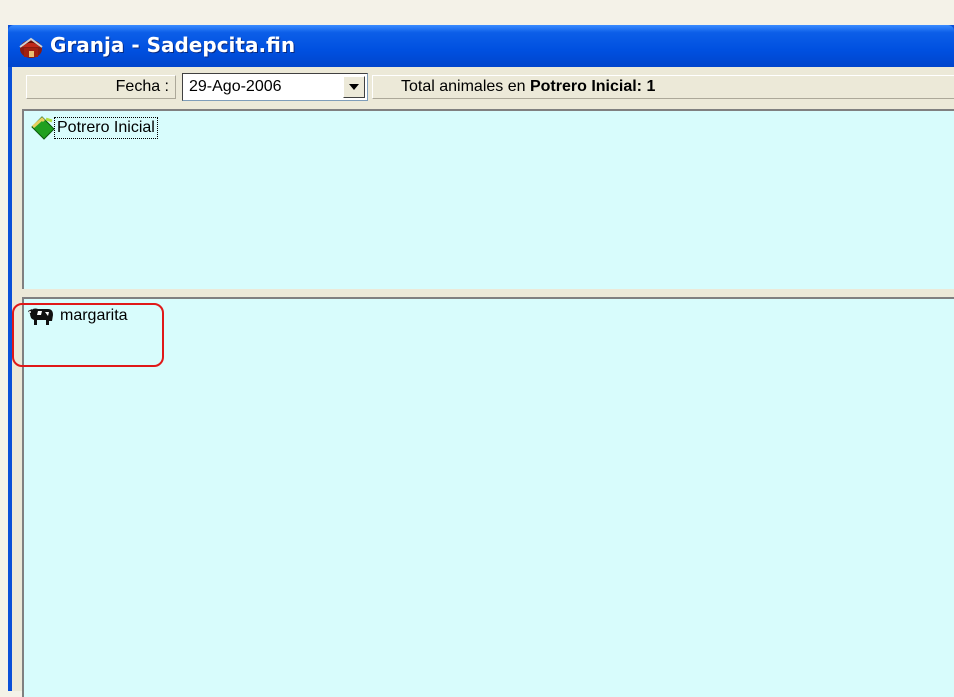 The width and height of the screenshot is (954, 697). What do you see at coordinates (488, 293) in the screenshot?
I see `pane-splitter` at bounding box center [488, 293].